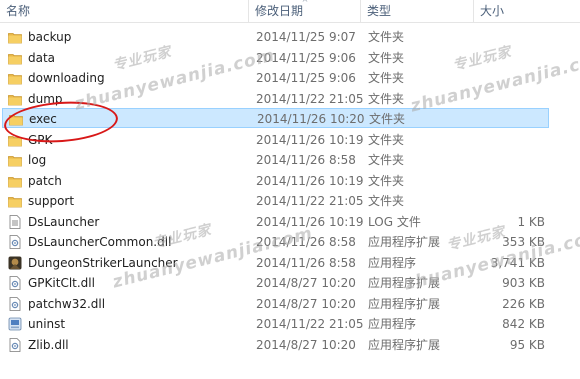  What do you see at coordinates (51, 201) in the screenshot?
I see `file-name: support` at bounding box center [51, 201].